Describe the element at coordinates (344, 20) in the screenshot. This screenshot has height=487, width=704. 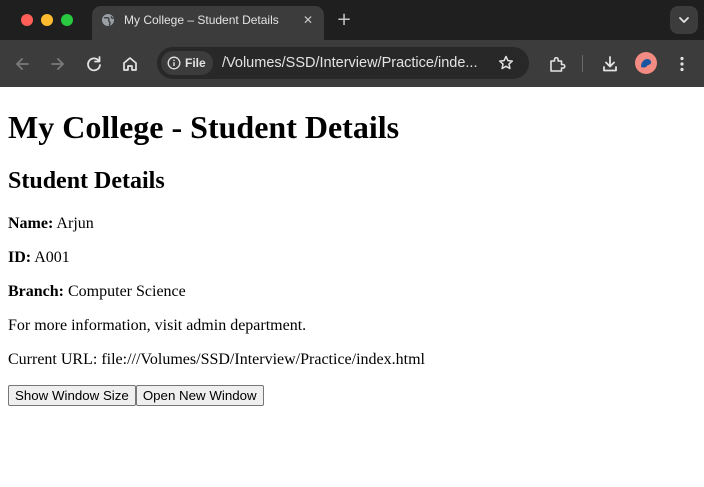
I see `new-tab-icon: +` at that location.